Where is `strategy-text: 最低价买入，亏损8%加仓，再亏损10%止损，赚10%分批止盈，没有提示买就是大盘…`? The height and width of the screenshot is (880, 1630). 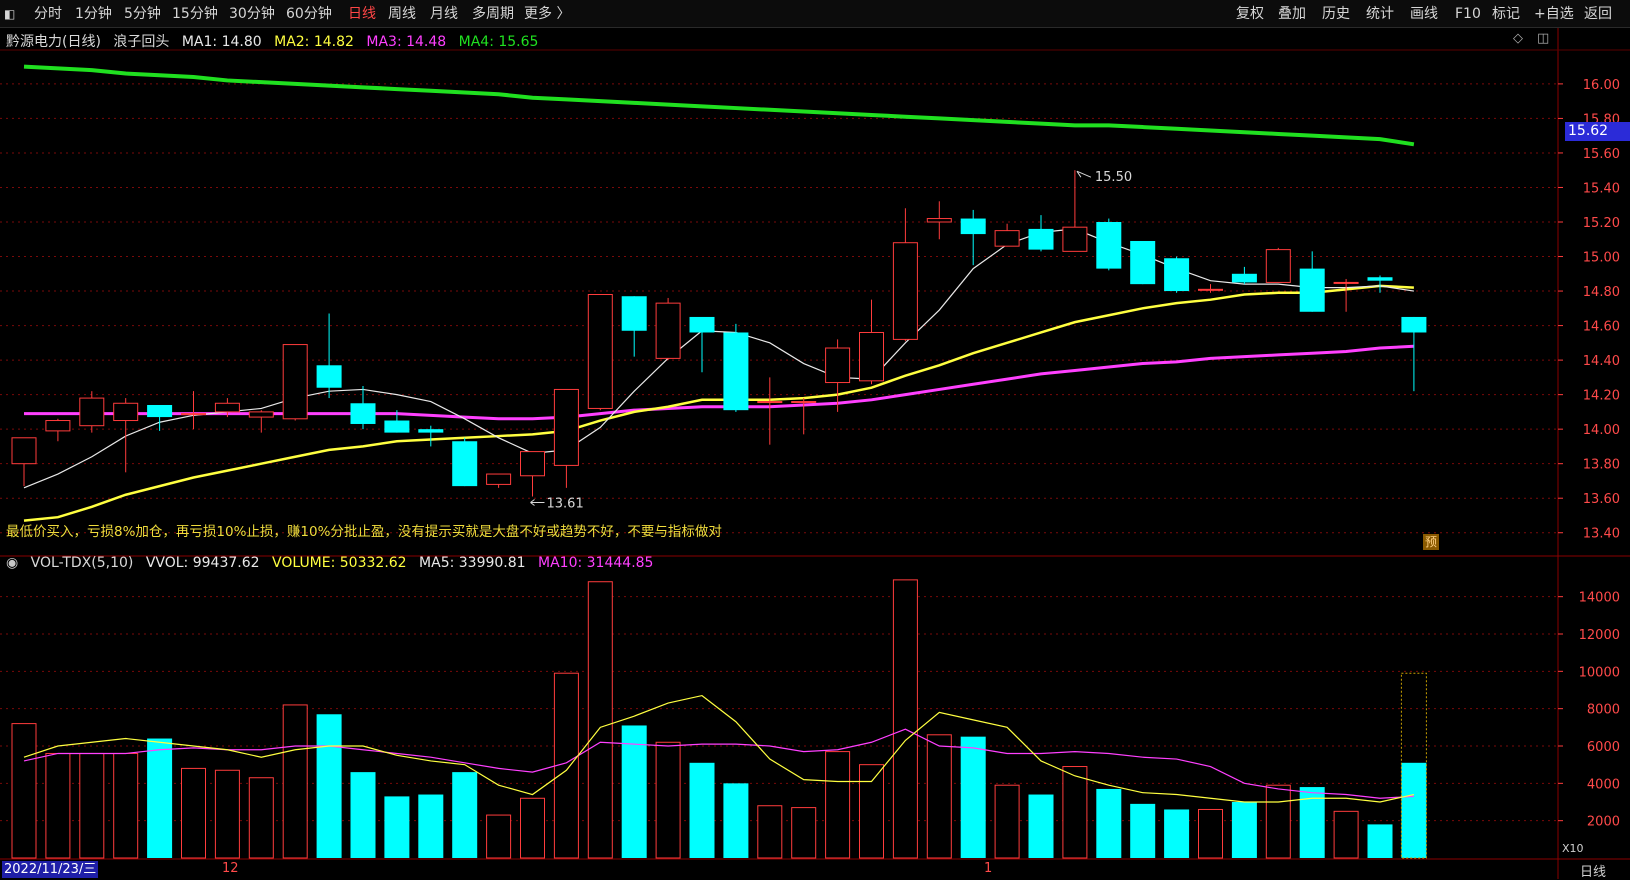 strategy-text: 最低价买入，亏损8%加仓，再亏损10%止损，赚10%分批止盈，没有提示买就是大盘… is located at coordinates (364, 532).